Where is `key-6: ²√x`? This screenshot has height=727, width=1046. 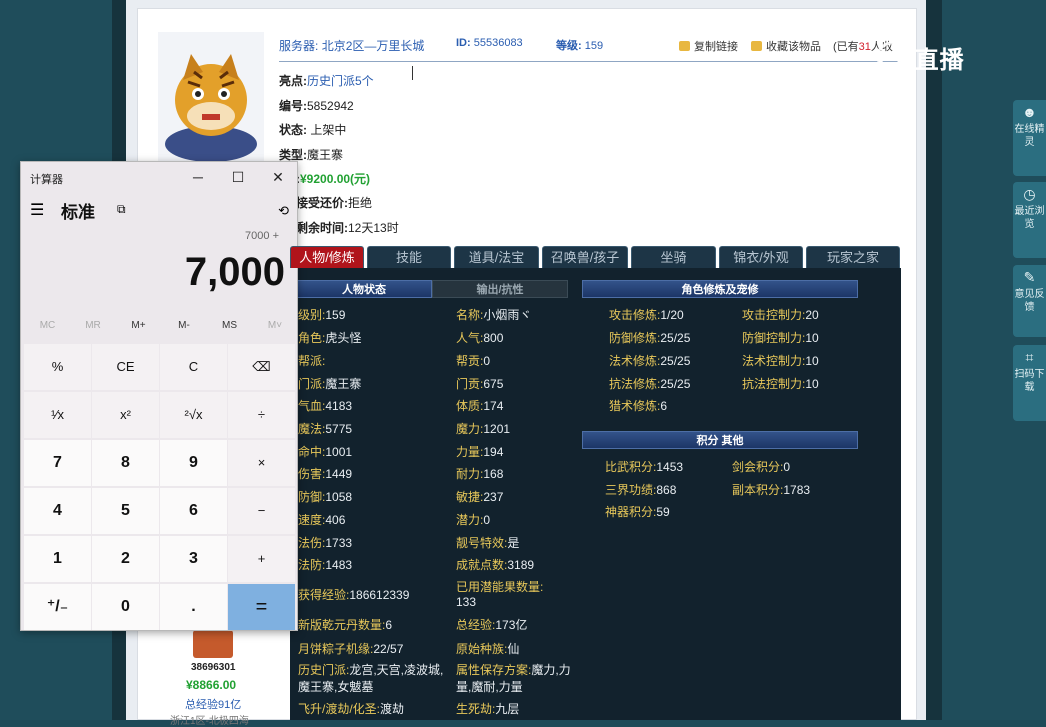
key-6: ²√x is located at coordinates (193, 415).